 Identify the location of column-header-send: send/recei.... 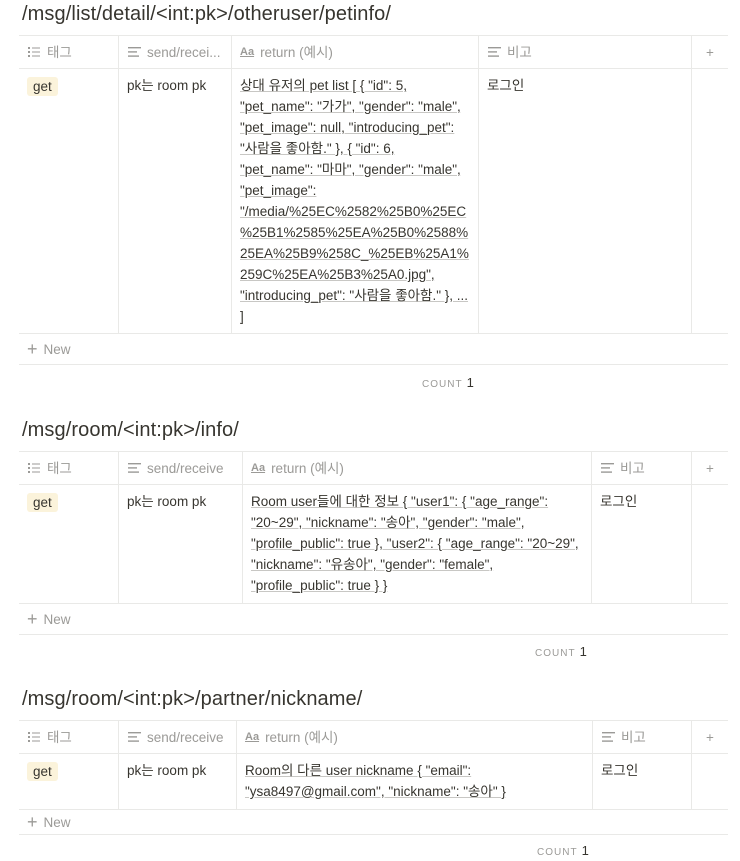
(175, 52).